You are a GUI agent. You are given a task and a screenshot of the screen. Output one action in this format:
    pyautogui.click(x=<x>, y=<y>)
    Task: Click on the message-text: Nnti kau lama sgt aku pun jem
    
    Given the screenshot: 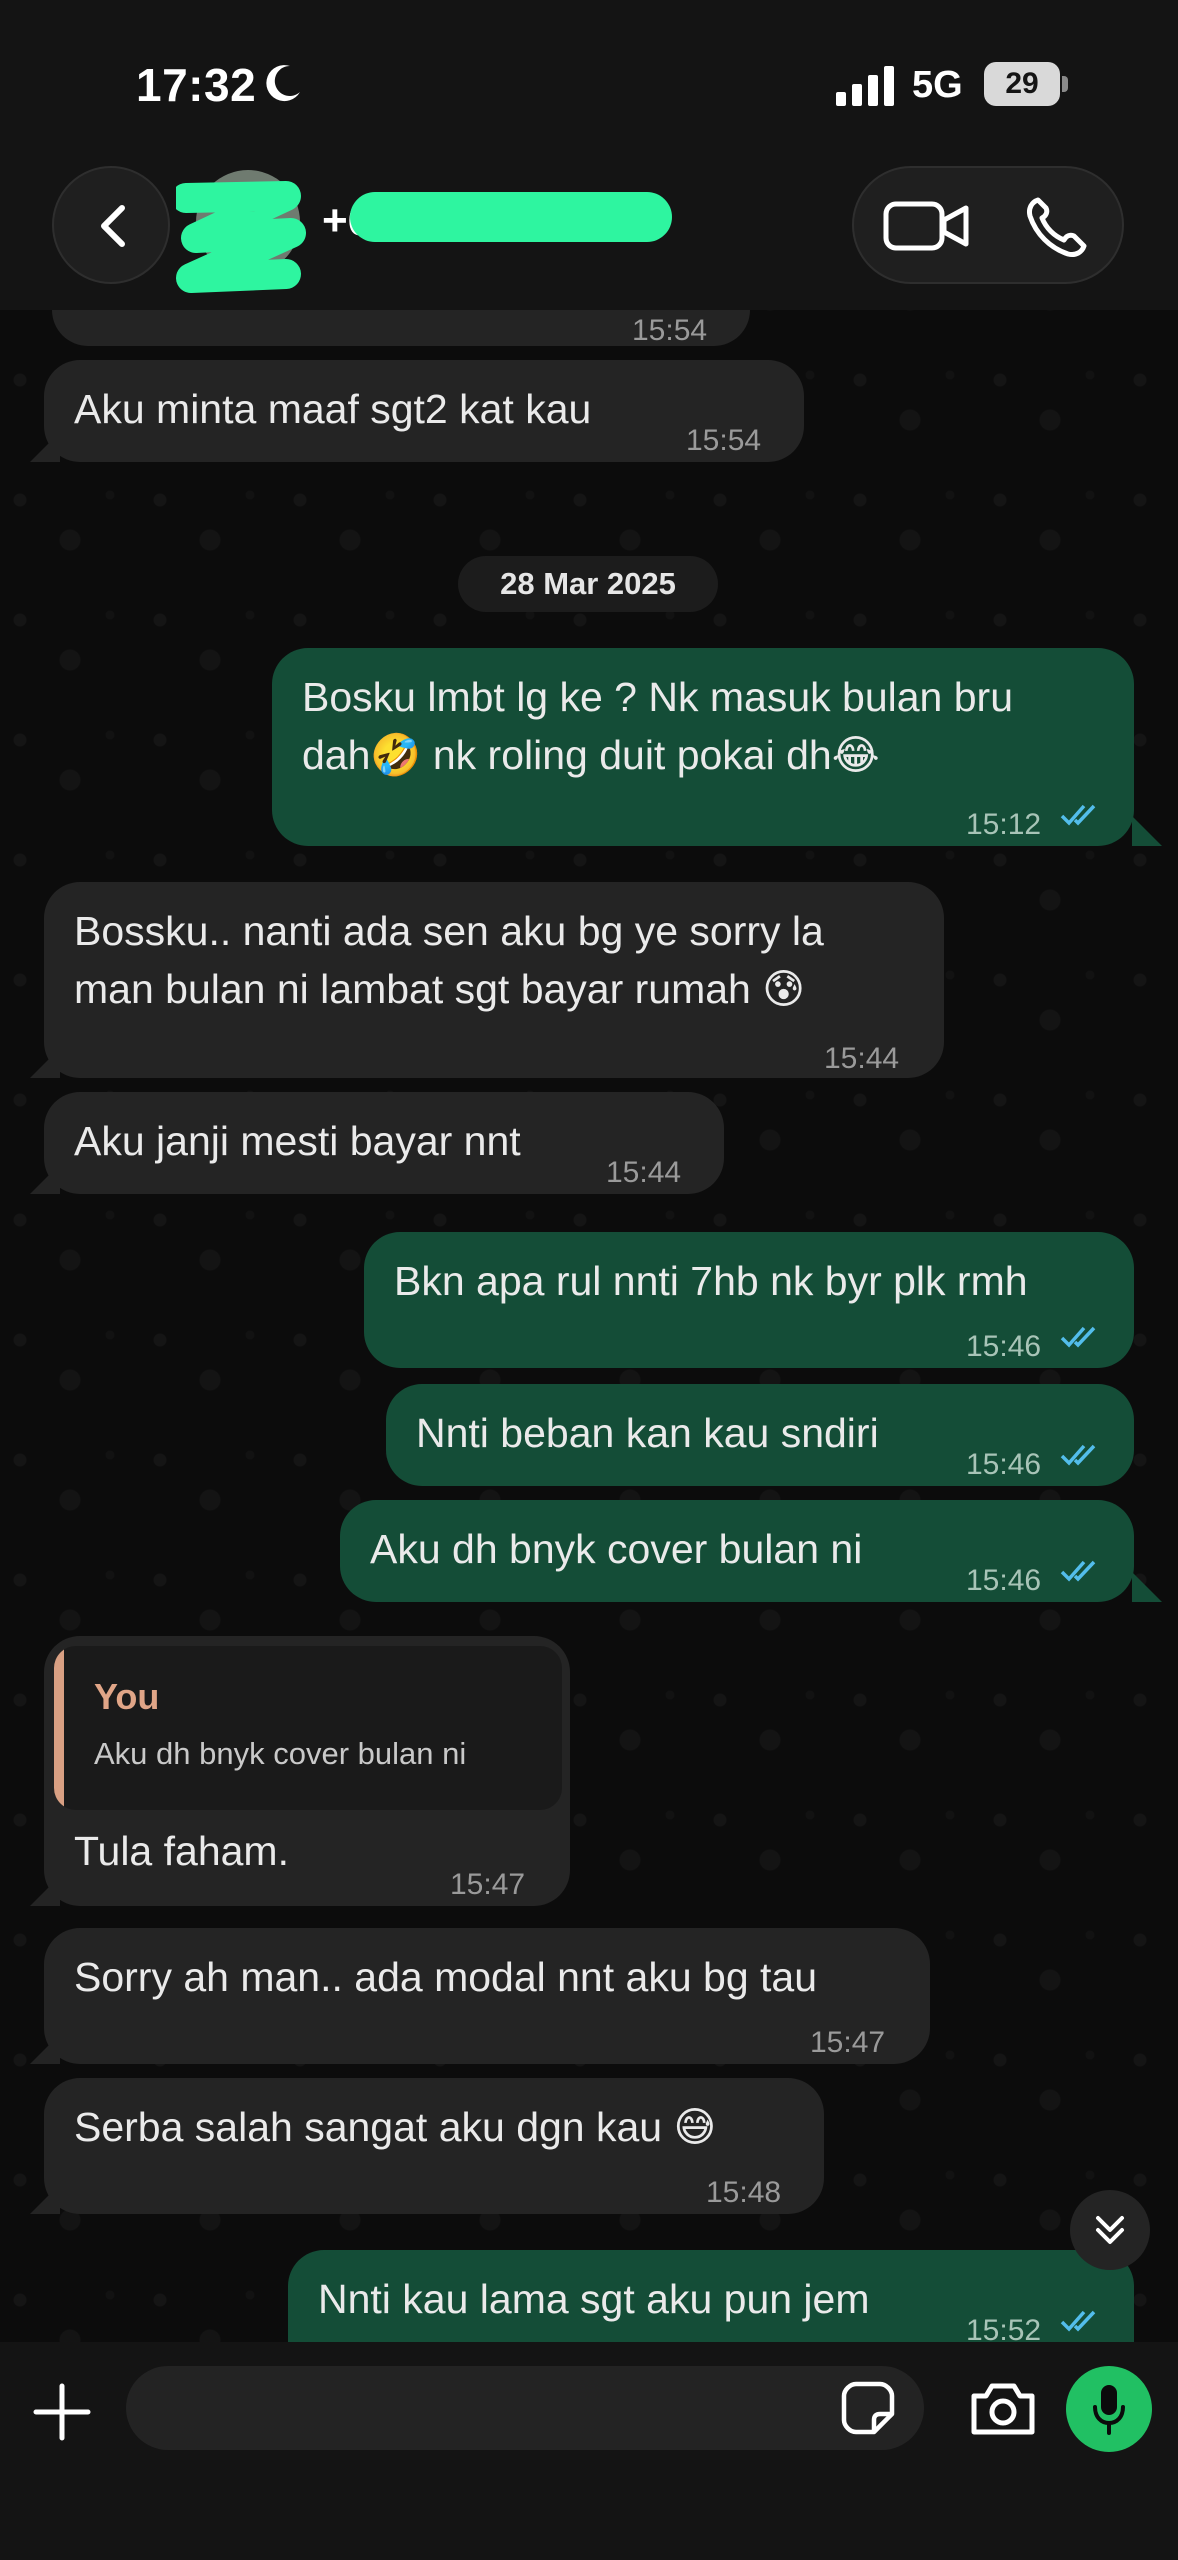 What is the action you would take?
    pyautogui.click(x=594, y=2299)
    